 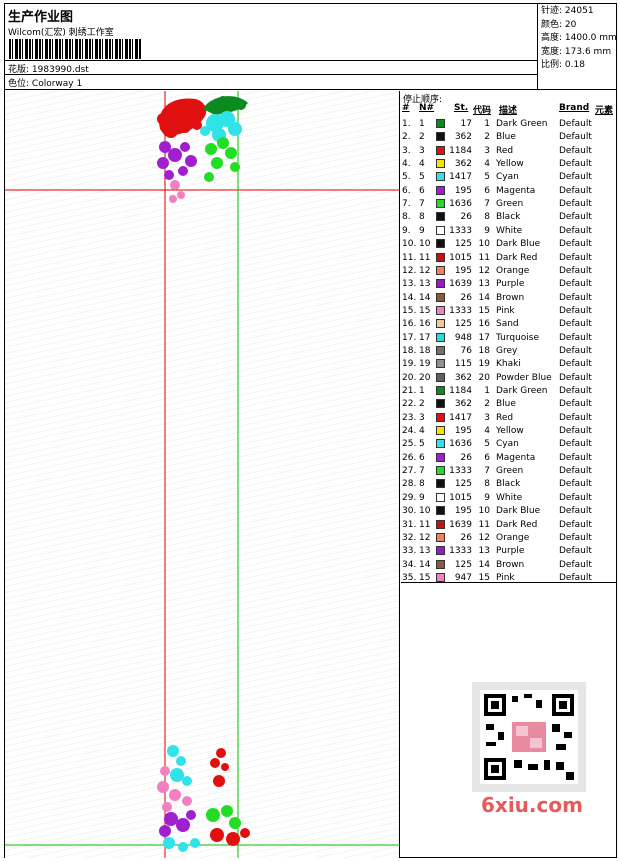 What do you see at coordinates (57, 84) in the screenshot?
I see `colorway-value: Colorway 1` at bounding box center [57, 84].